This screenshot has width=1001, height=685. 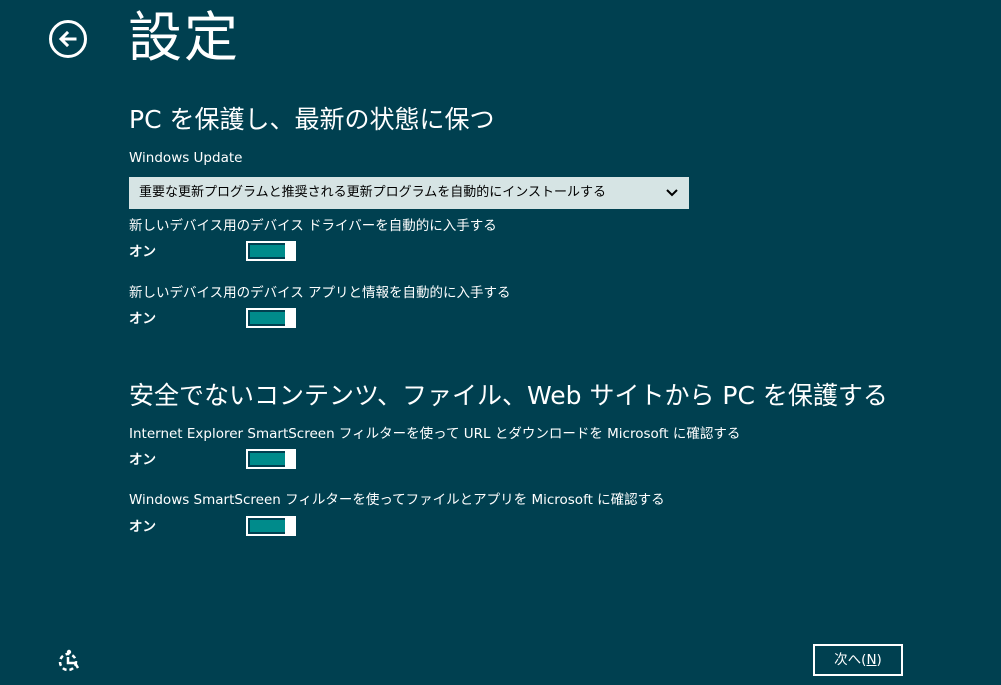 I want to click on windows-update-label: Windows Update, so click(x=186, y=158).